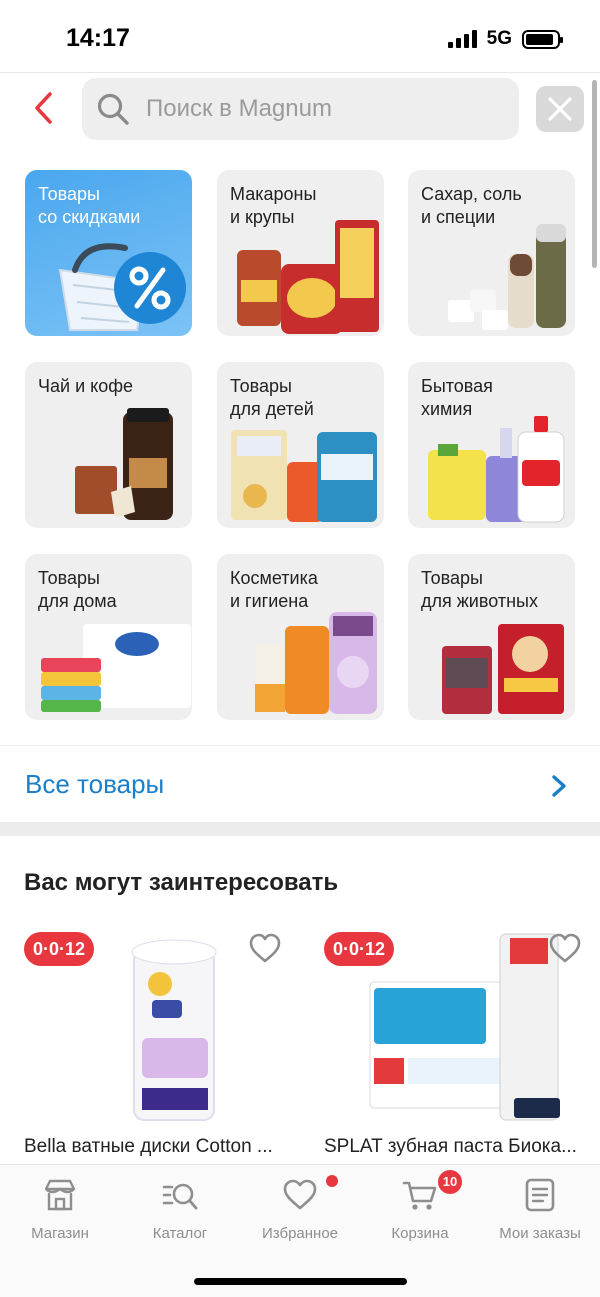 This screenshot has height=1297, width=600. Describe the element at coordinates (89, 205) in the screenshot. I see `category-label: Товары со скидками` at that location.